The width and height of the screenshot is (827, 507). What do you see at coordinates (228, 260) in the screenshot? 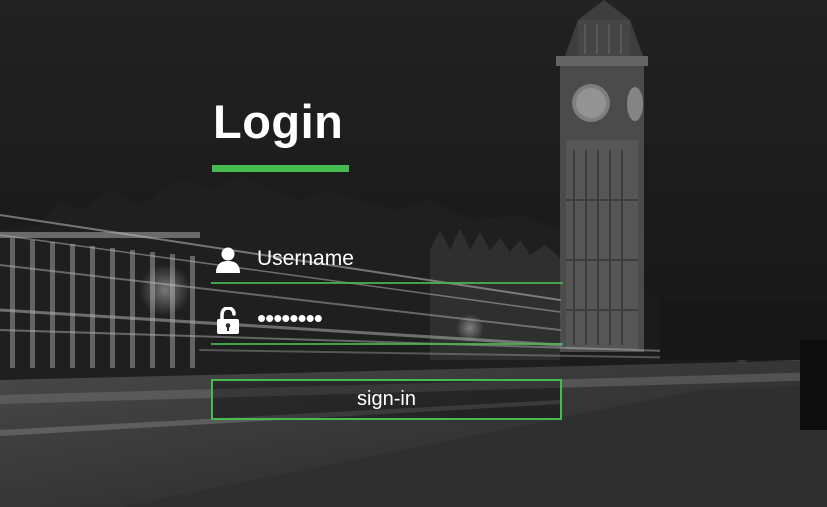
I see `user-icon` at bounding box center [228, 260].